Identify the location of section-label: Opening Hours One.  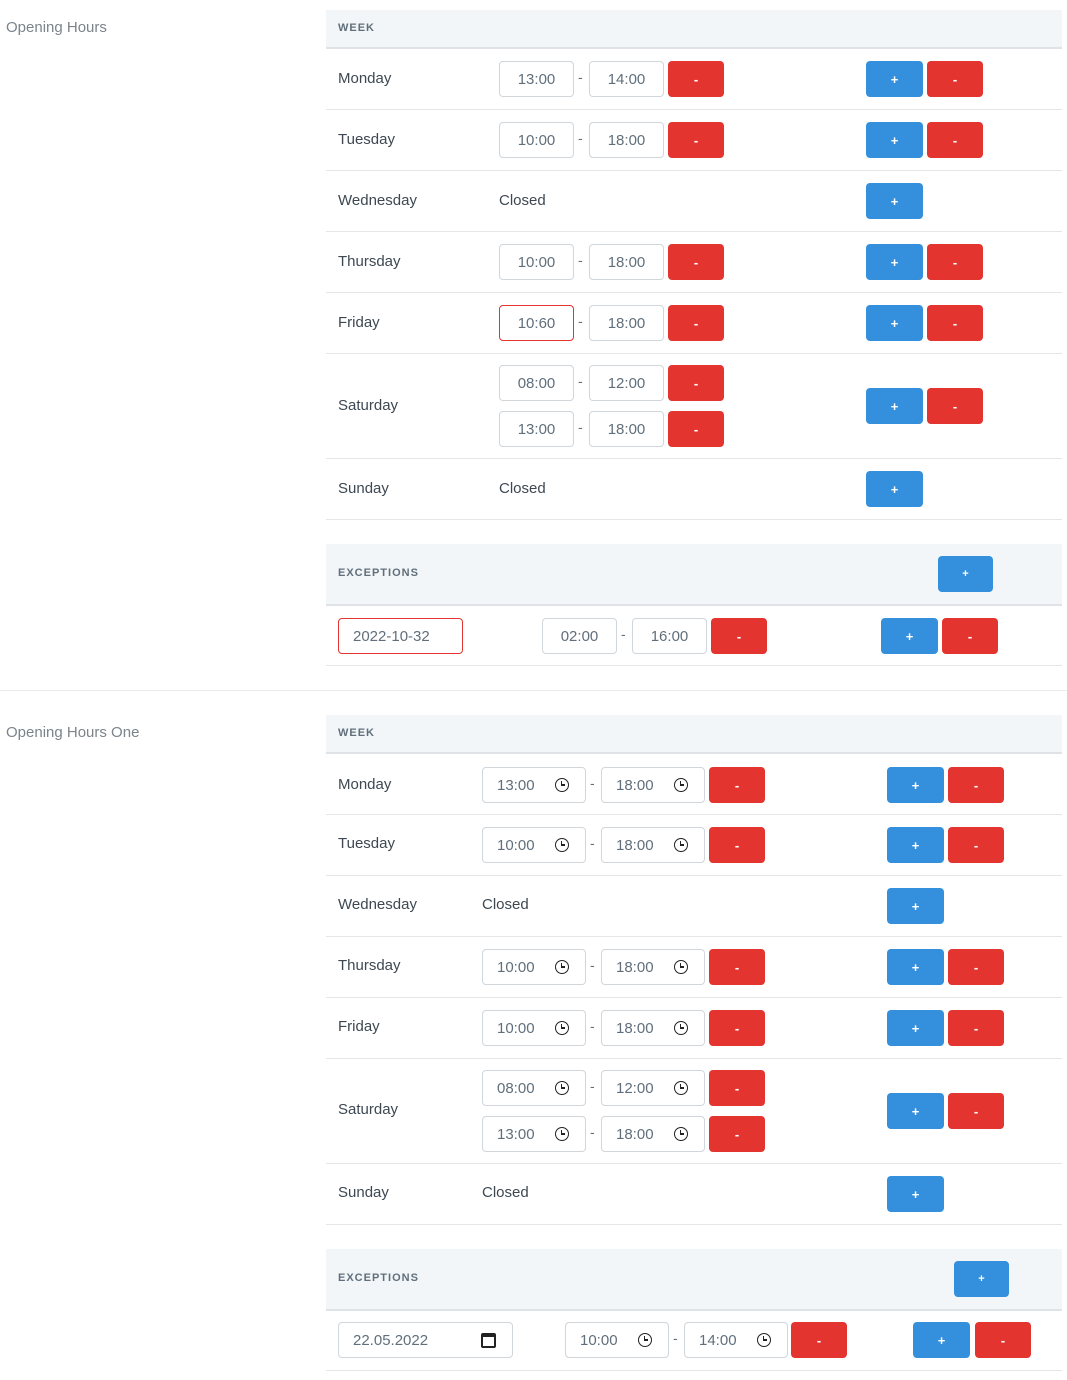
(73, 732).